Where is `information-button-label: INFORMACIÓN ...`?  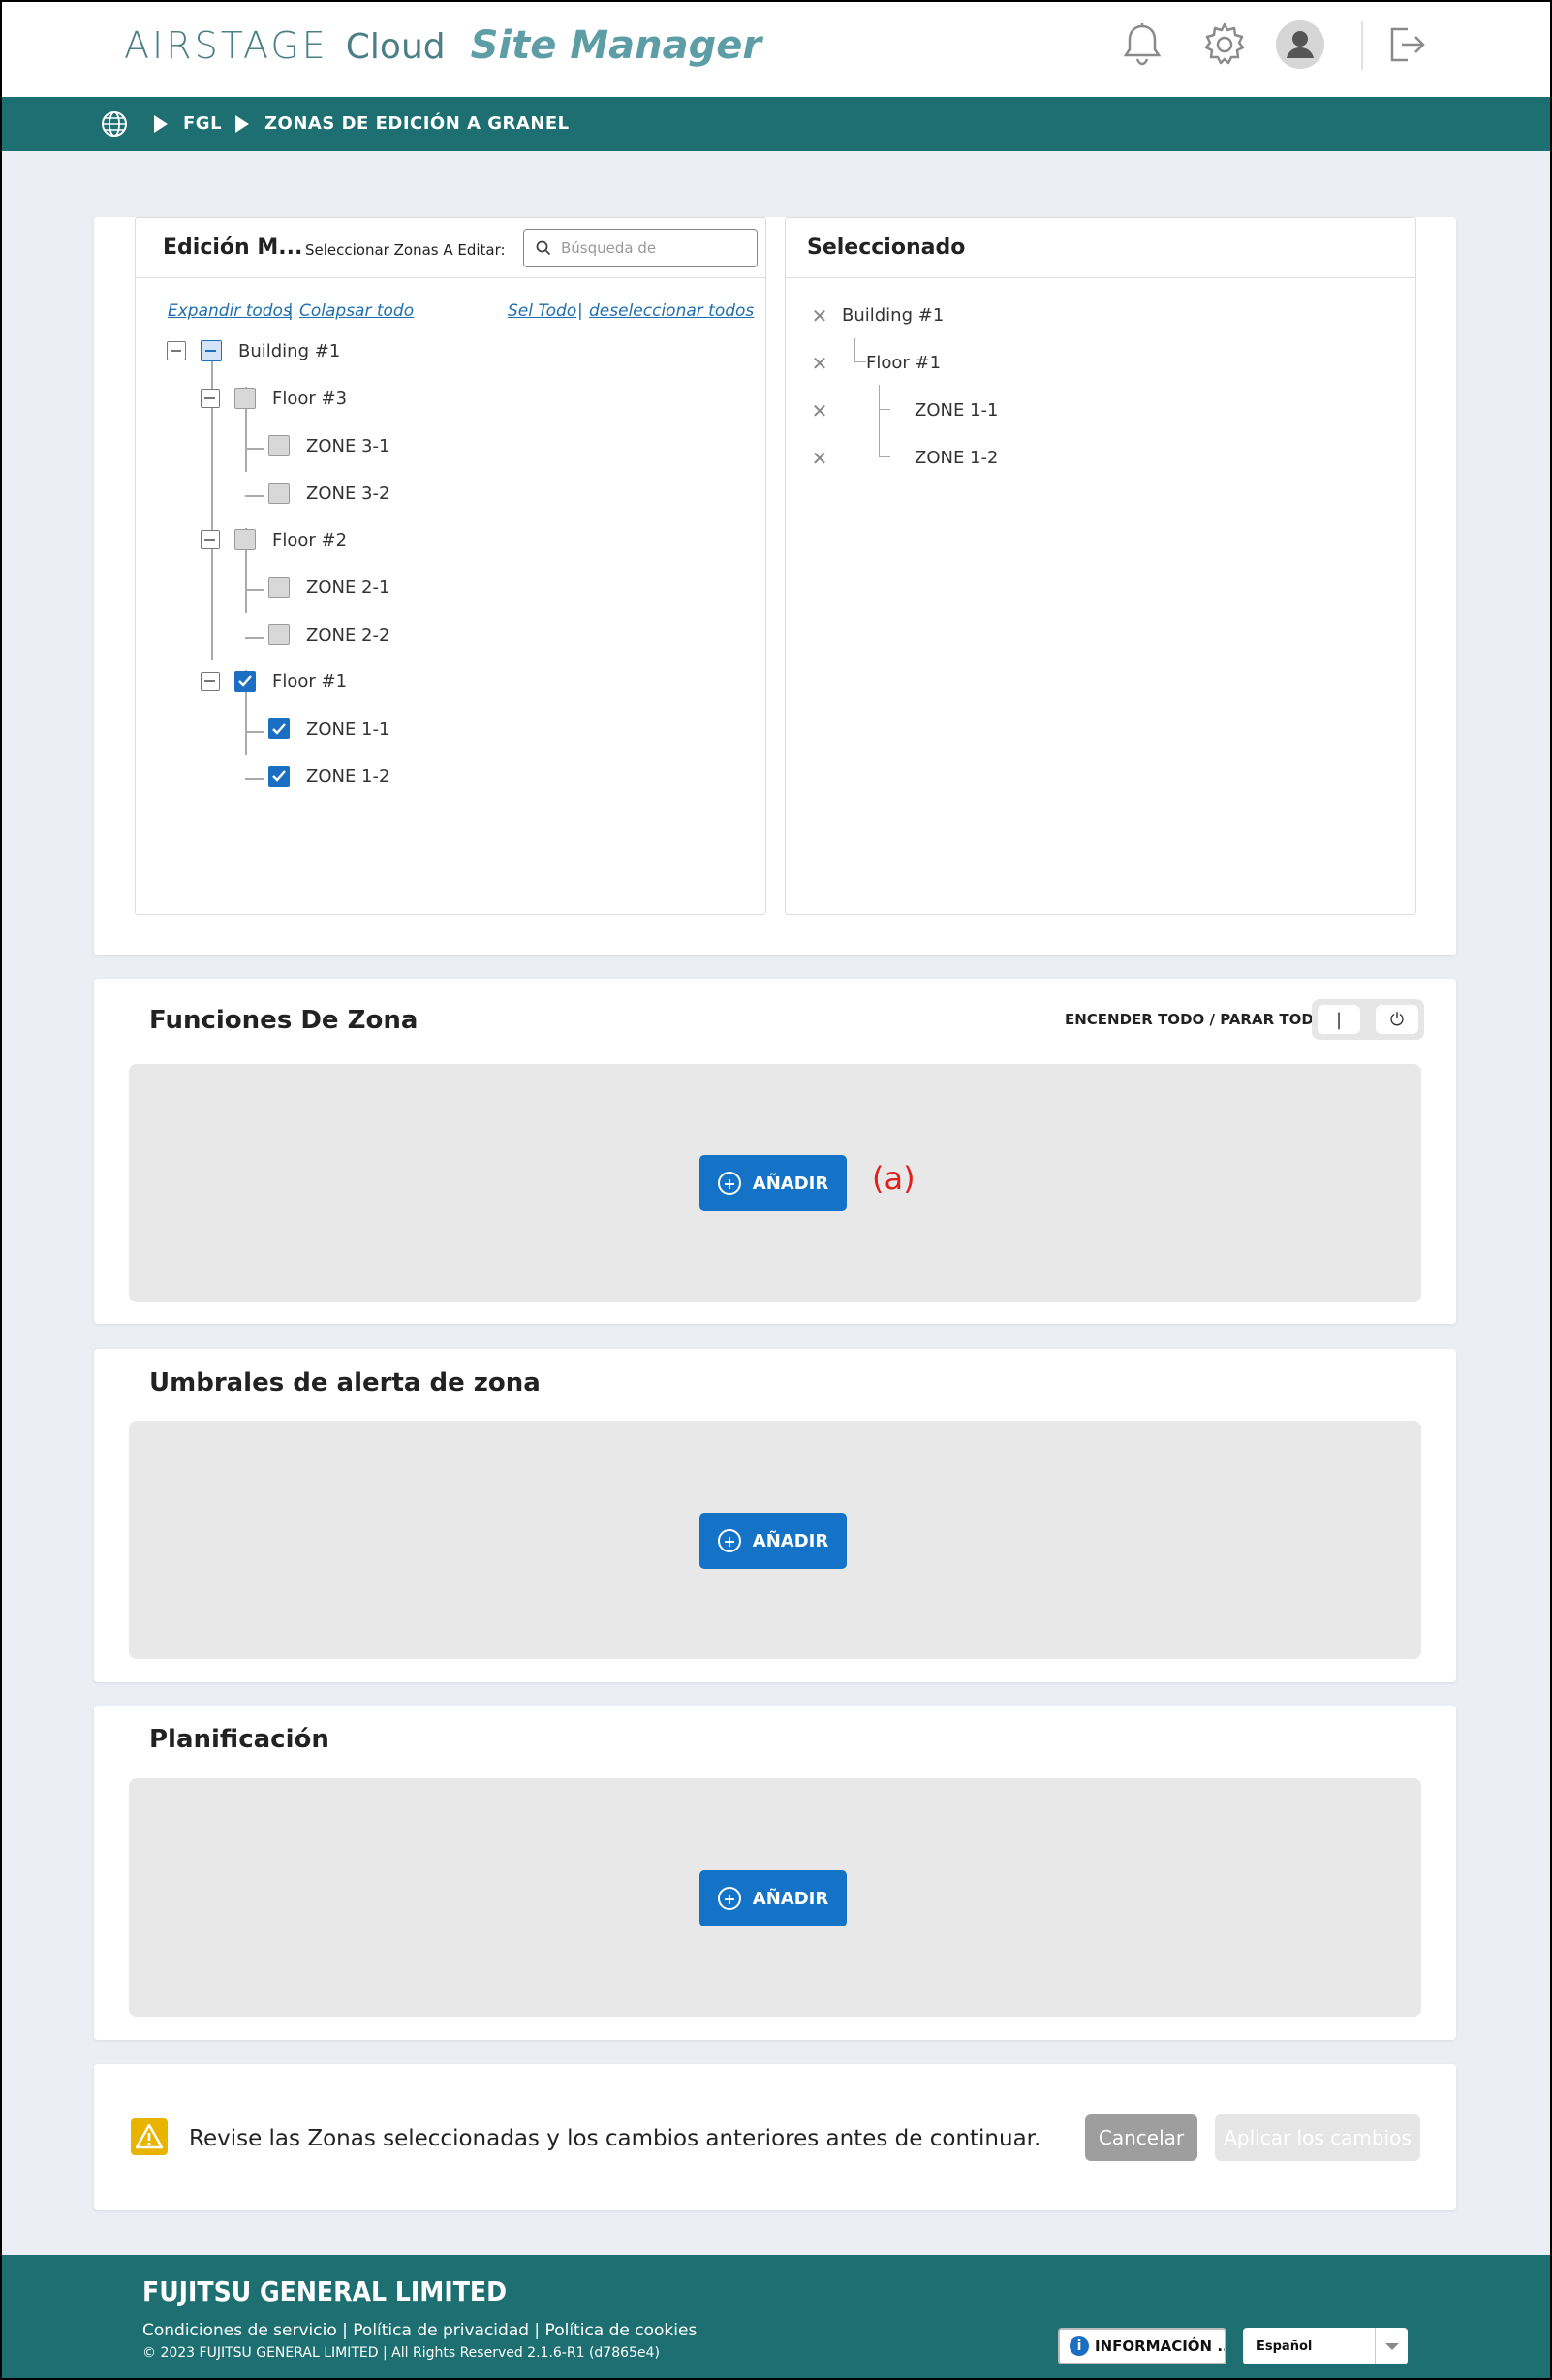 information-button-label: INFORMACIÓN ... is located at coordinates (1160, 2346).